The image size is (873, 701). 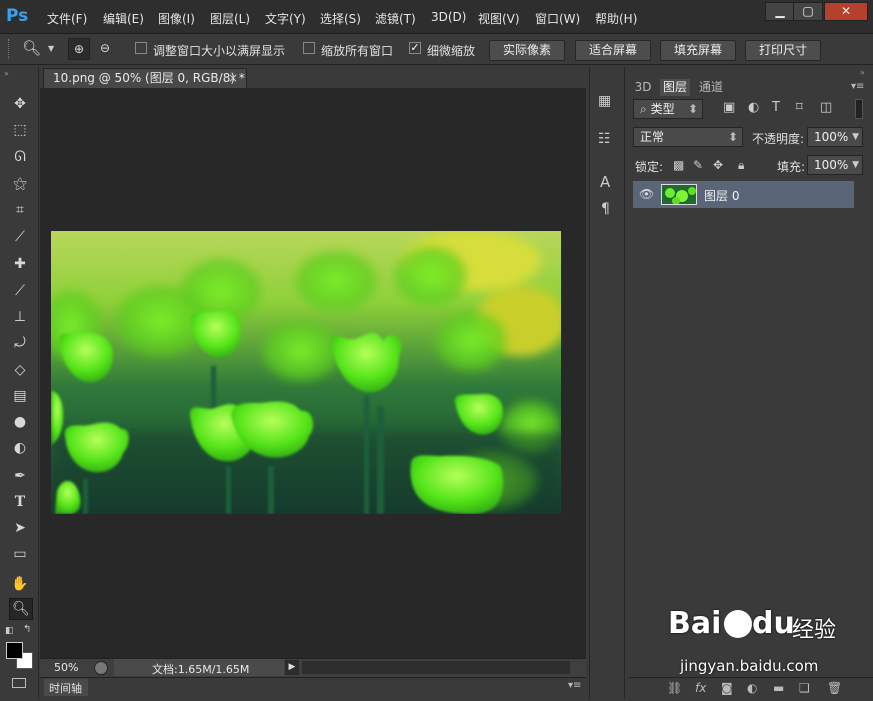 What do you see at coordinates (20, 448) in the screenshot?
I see `dodge-icon: ◐` at bounding box center [20, 448].